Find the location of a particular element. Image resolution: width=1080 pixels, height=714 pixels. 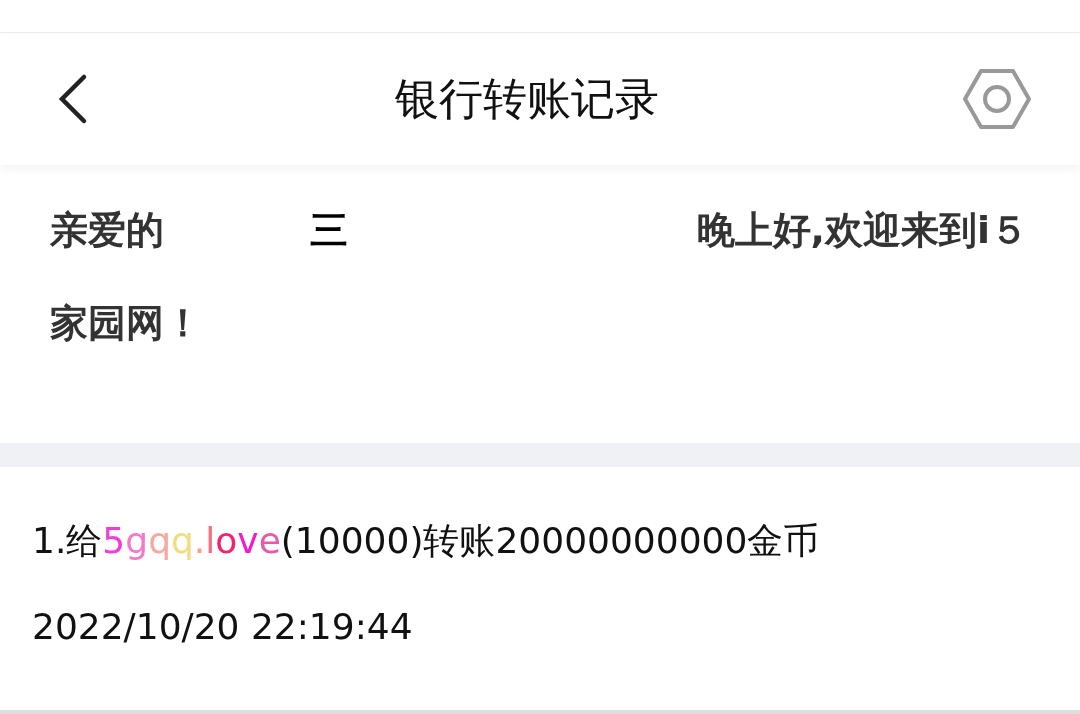

page-title: 银行转账记录 is located at coordinates (527, 98).